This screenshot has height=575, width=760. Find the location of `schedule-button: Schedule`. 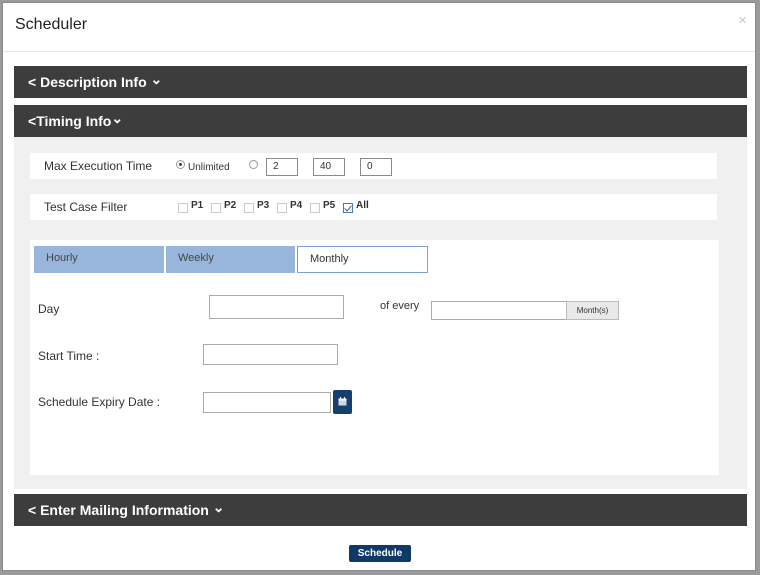

schedule-button: Schedule is located at coordinates (380, 553).